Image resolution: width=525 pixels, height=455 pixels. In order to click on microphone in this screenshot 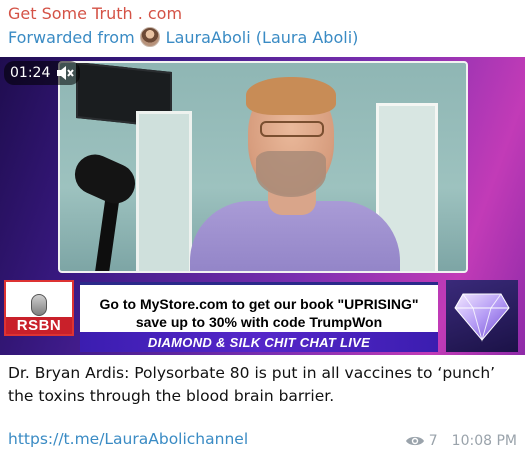, I will do `click(105, 179)`.